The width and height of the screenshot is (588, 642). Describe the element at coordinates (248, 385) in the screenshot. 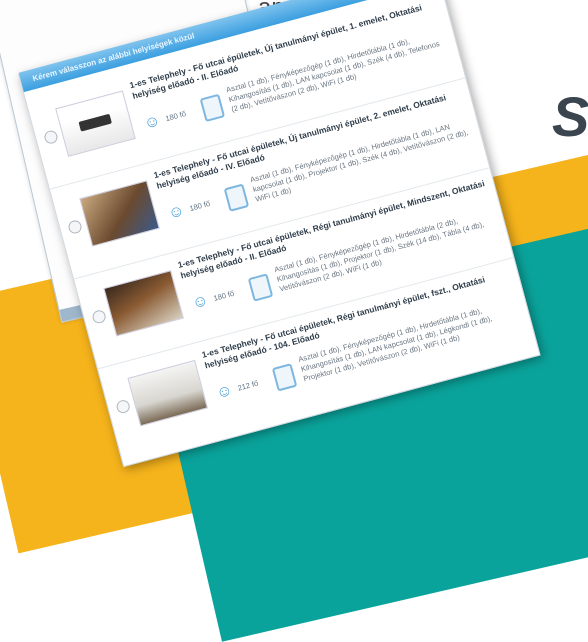

I see `room-capacity: 212 fő` at that location.